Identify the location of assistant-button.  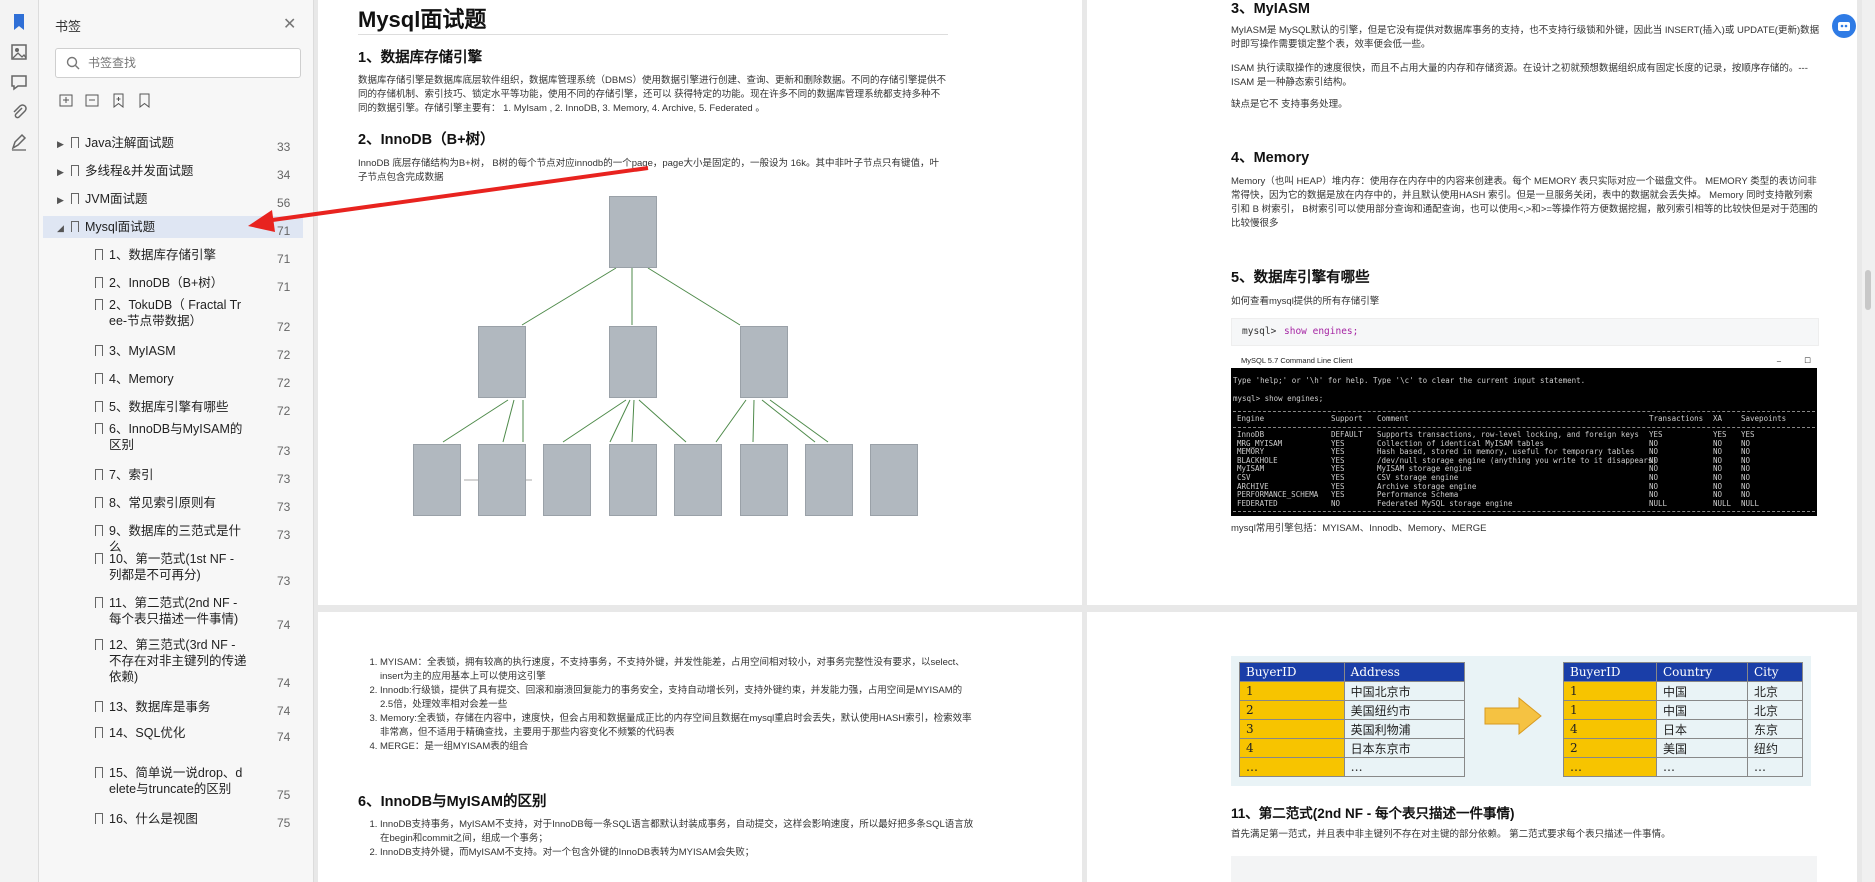
(1844, 26).